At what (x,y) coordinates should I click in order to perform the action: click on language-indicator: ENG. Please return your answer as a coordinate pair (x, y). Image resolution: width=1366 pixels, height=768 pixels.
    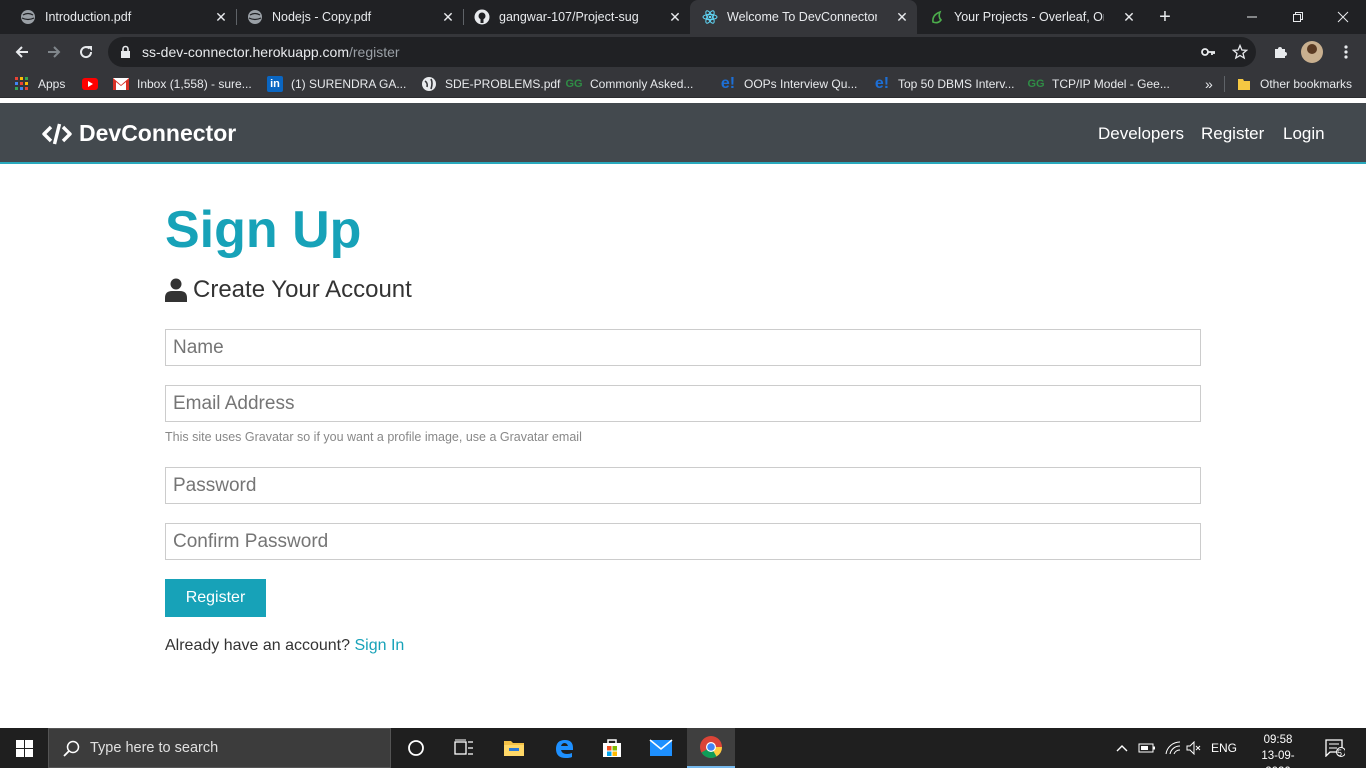
    Looking at the image, I should click on (1224, 748).